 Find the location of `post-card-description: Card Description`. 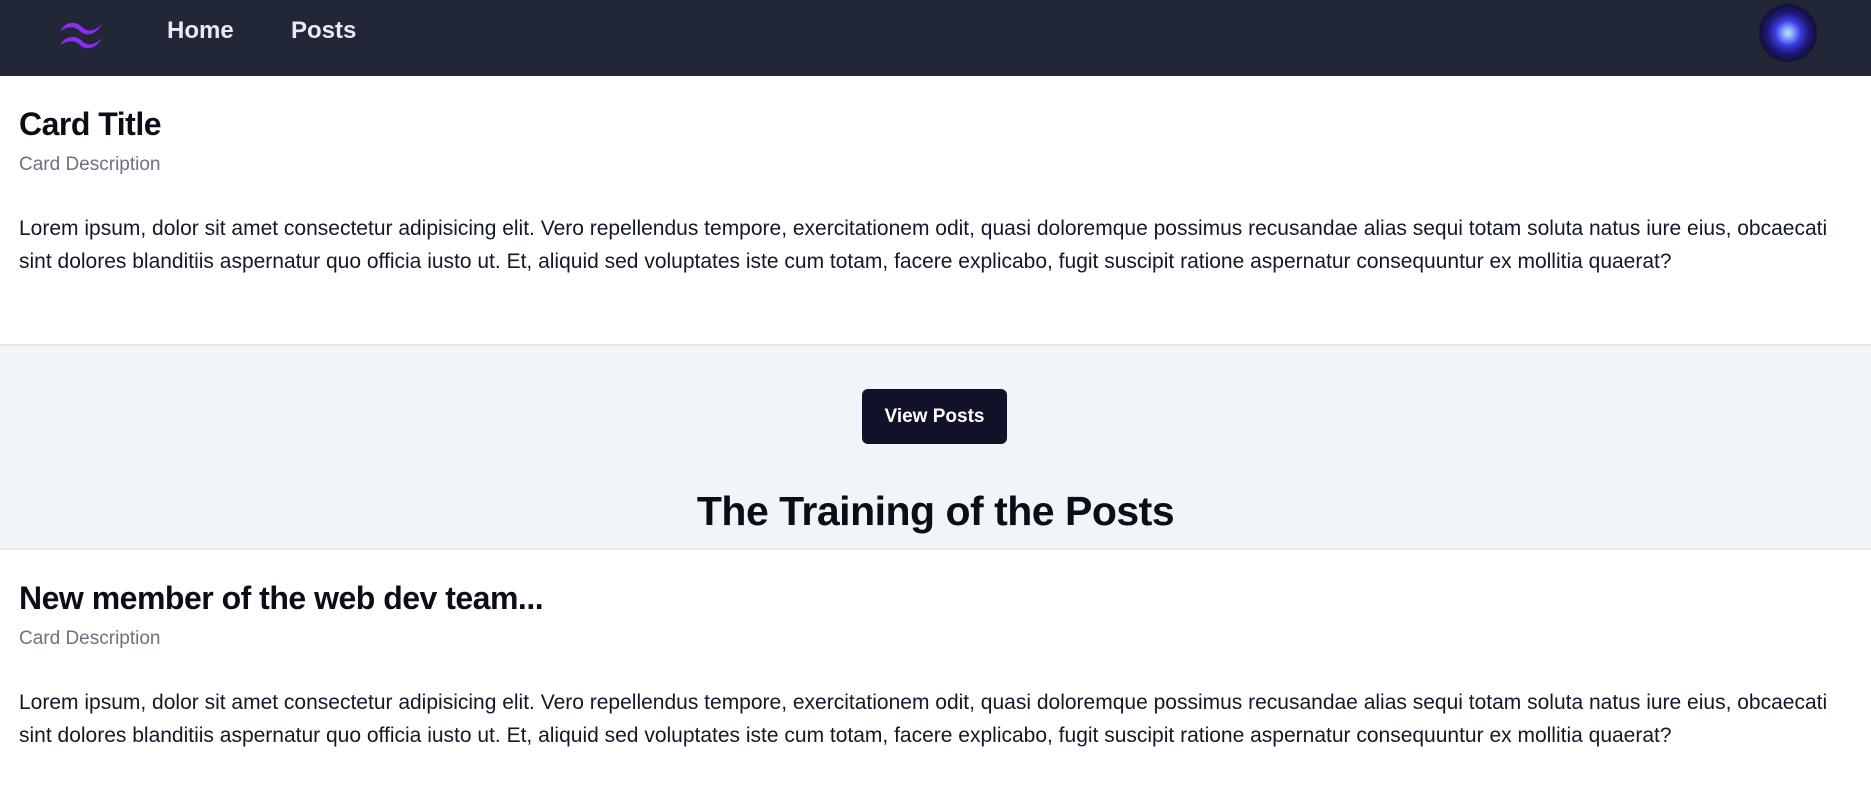

post-card-description: Card Description is located at coordinates (90, 638).